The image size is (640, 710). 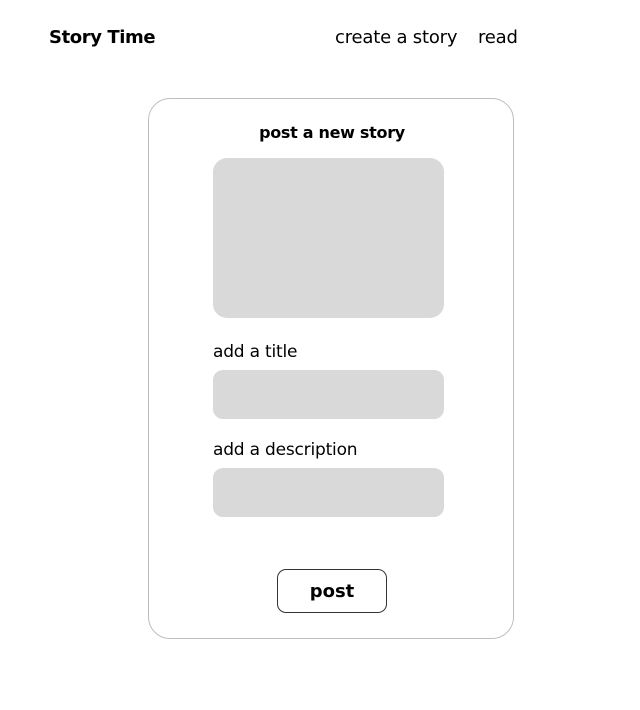 I want to click on nav-read-link: read, so click(x=498, y=37).